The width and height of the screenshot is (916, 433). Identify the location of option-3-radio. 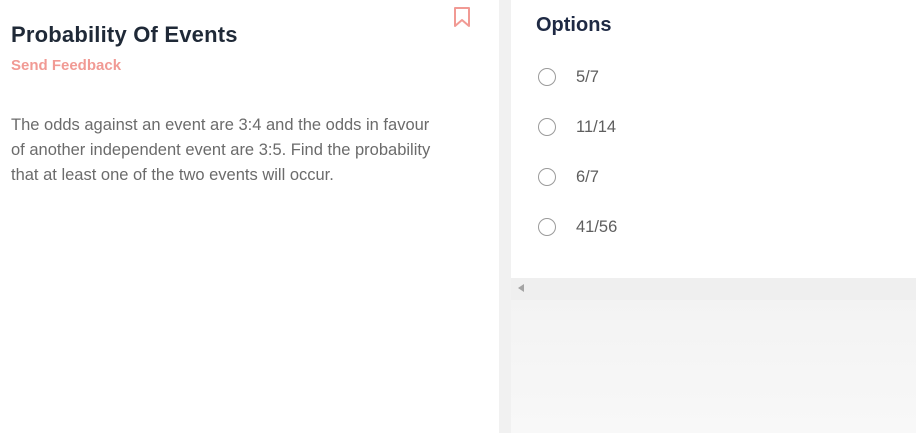
(547, 177).